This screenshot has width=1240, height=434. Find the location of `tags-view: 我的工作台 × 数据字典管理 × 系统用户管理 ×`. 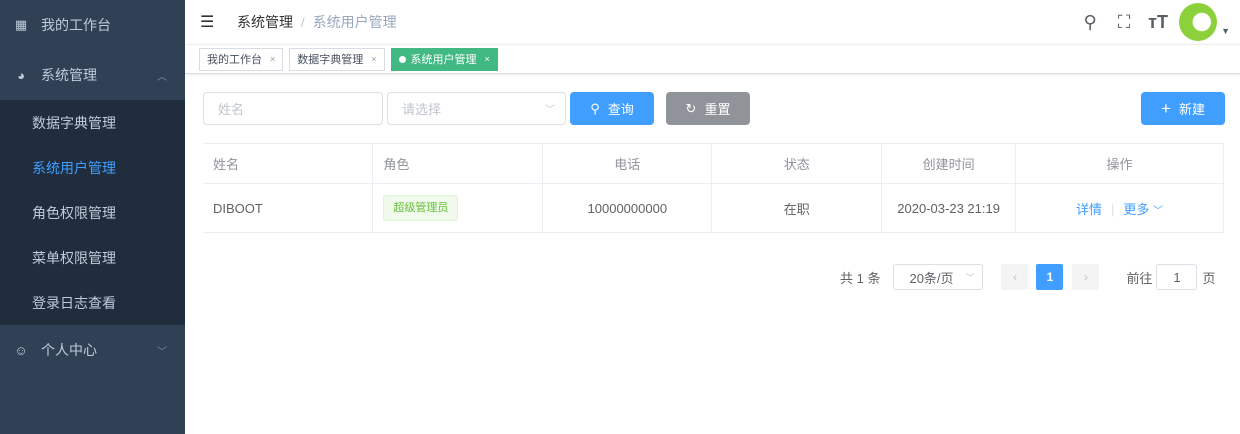

tags-view: 我的工作台 × 数据字典管理 × 系统用户管理 × is located at coordinates (712, 59).